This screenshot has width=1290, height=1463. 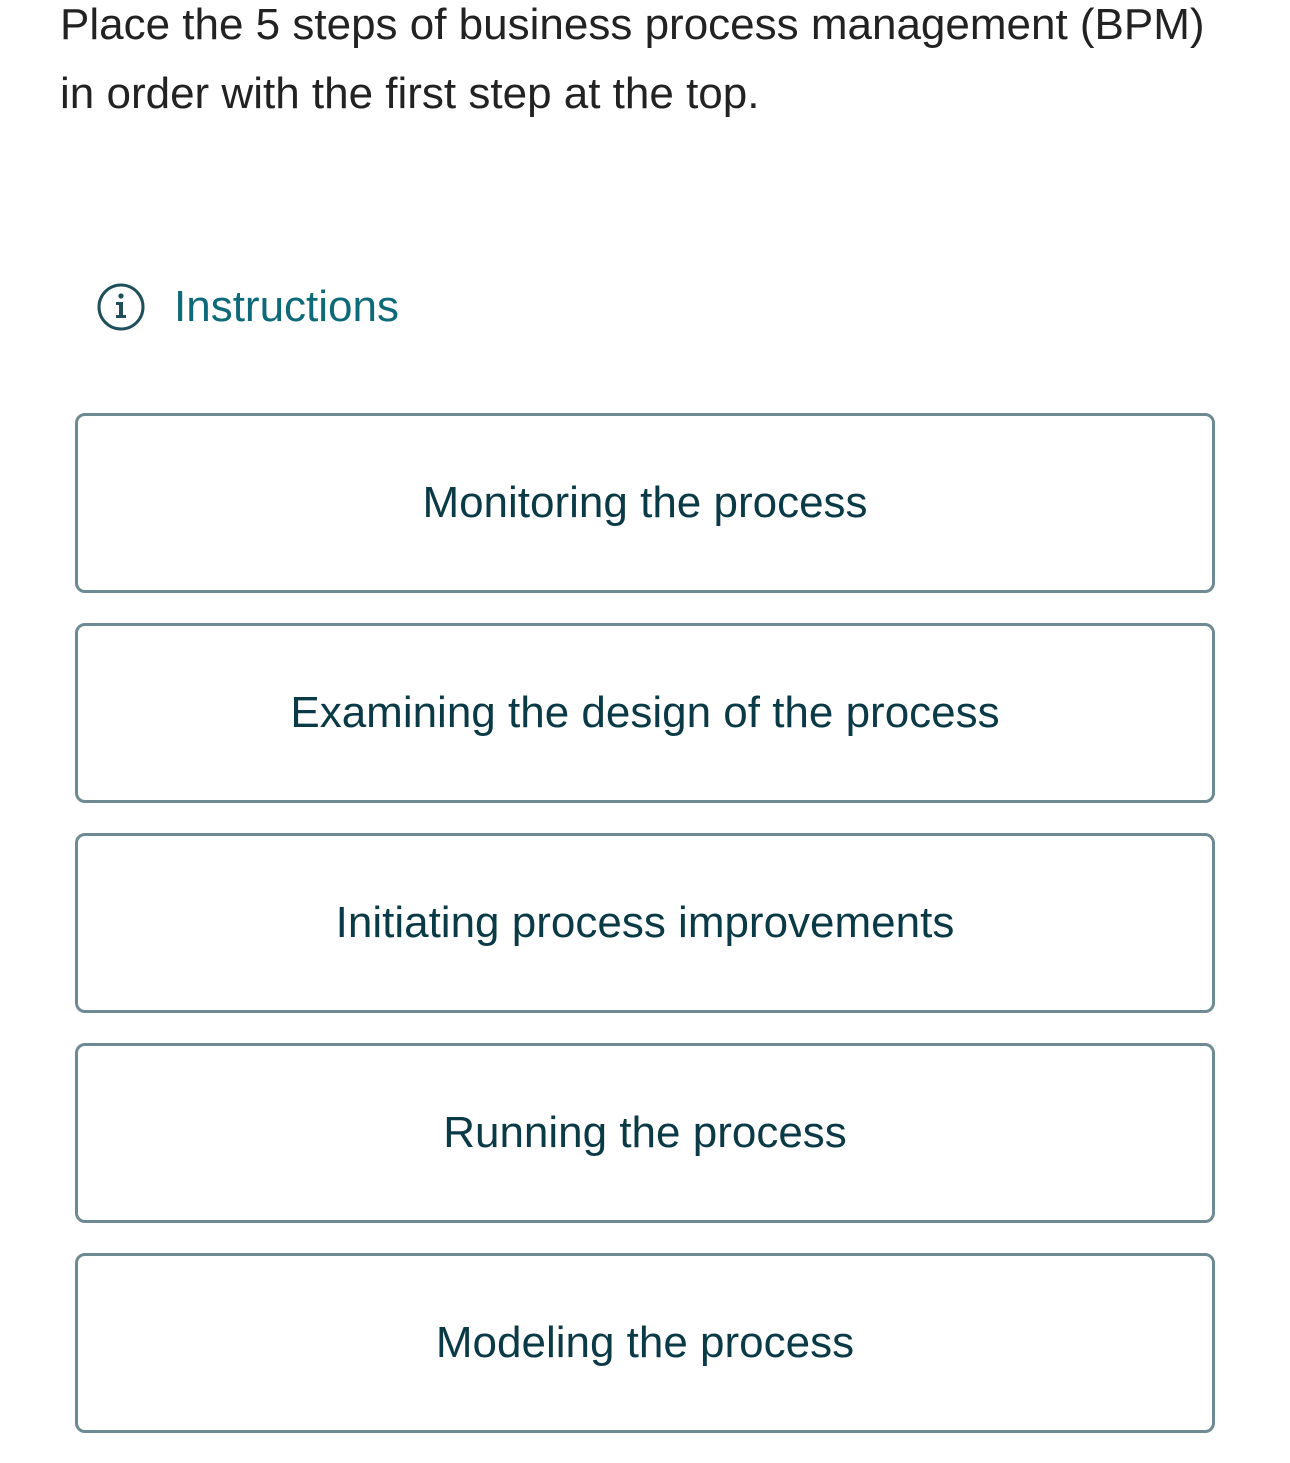 I want to click on draggable-step-item: Modeling the process, so click(x=645, y=1343).